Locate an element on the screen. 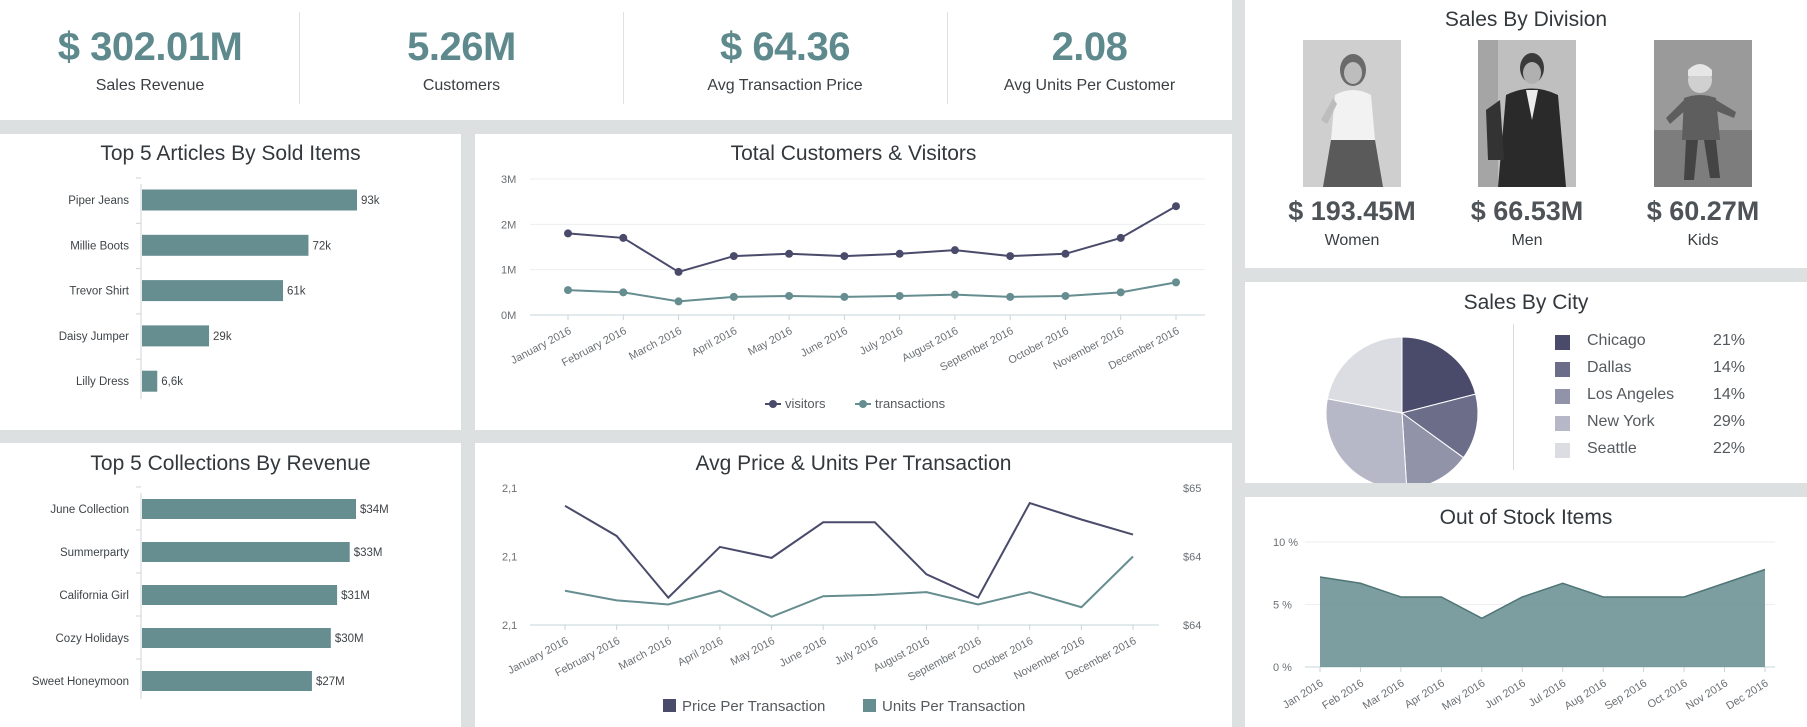 The image size is (1807, 727). kpi-label: Customers is located at coordinates (461, 85).